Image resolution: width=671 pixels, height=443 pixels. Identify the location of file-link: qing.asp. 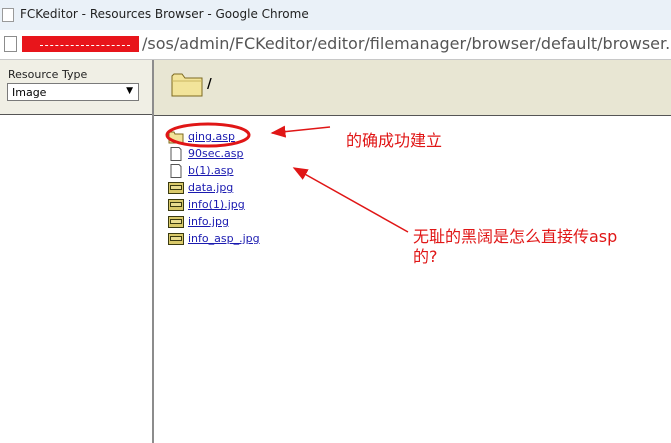
(211, 136).